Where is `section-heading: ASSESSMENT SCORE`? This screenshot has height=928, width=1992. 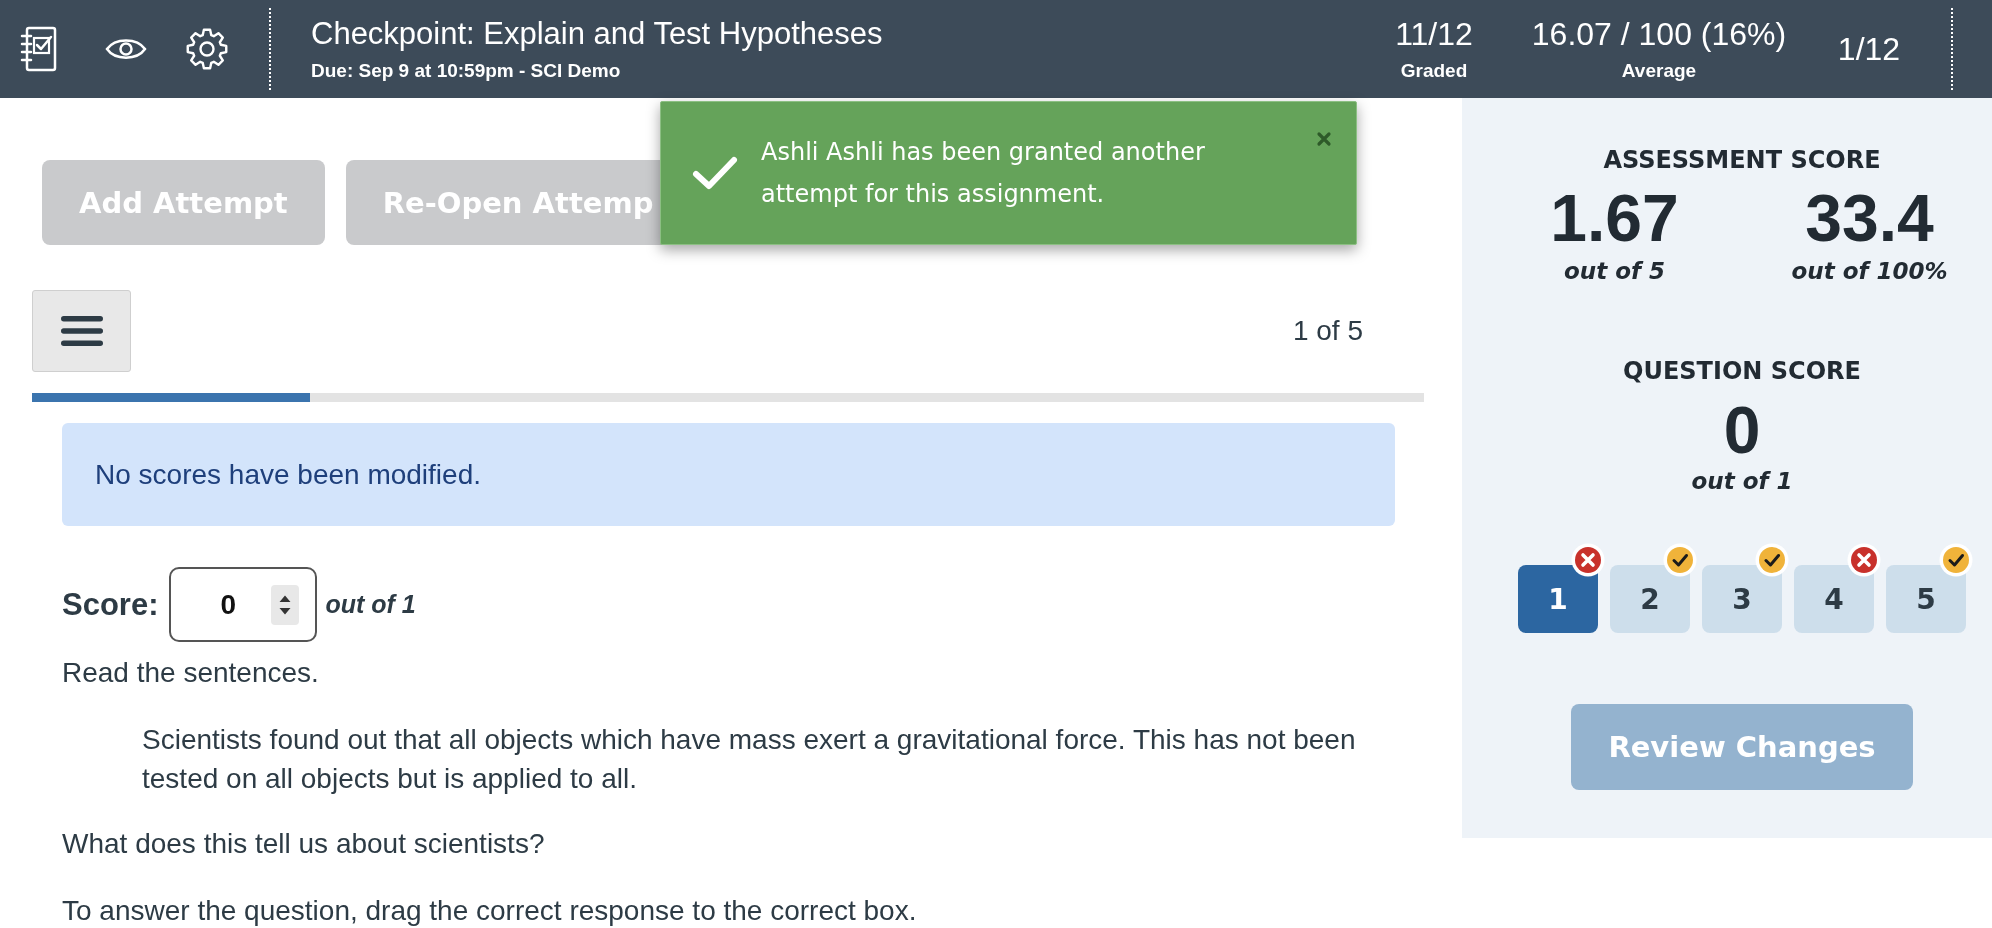 section-heading: ASSESSMENT SCORE is located at coordinates (1742, 160).